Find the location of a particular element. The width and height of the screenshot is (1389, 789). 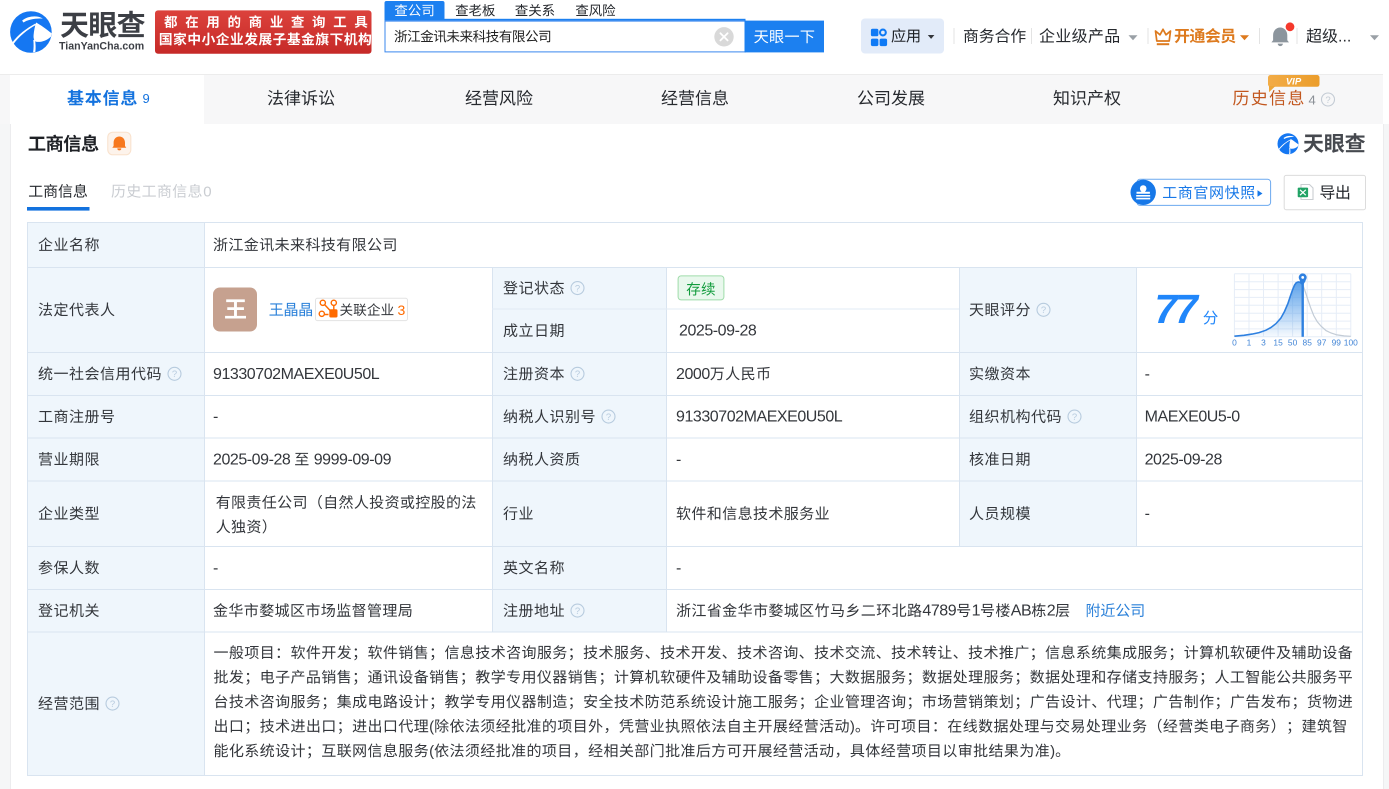

svg-text: MAEXE0U5-0 is located at coordinates (1193, 417).